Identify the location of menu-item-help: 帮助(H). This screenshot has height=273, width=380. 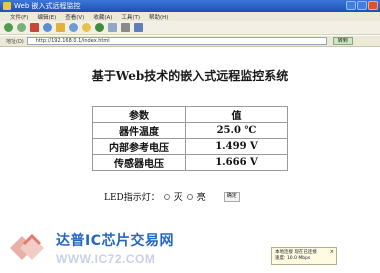
(158, 17).